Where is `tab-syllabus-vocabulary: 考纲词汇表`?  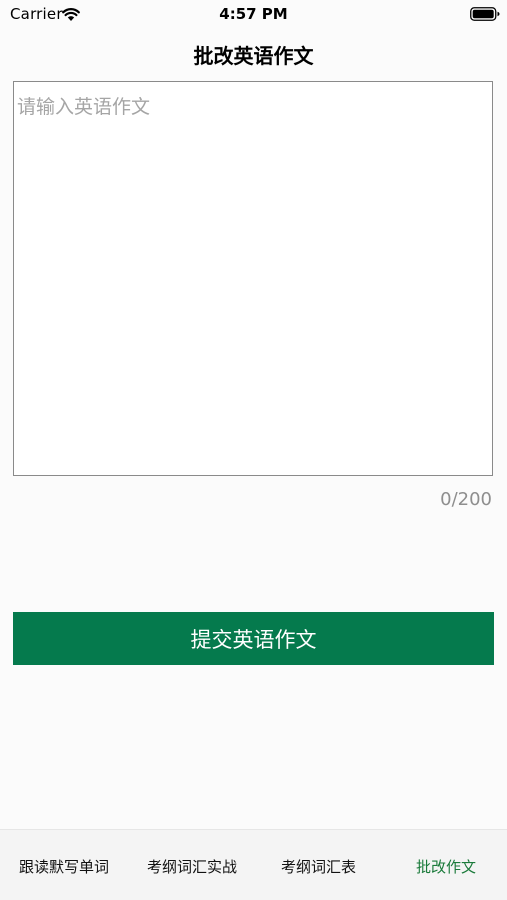 tab-syllabus-vocabulary: 考纲词汇表 is located at coordinates (318, 866).